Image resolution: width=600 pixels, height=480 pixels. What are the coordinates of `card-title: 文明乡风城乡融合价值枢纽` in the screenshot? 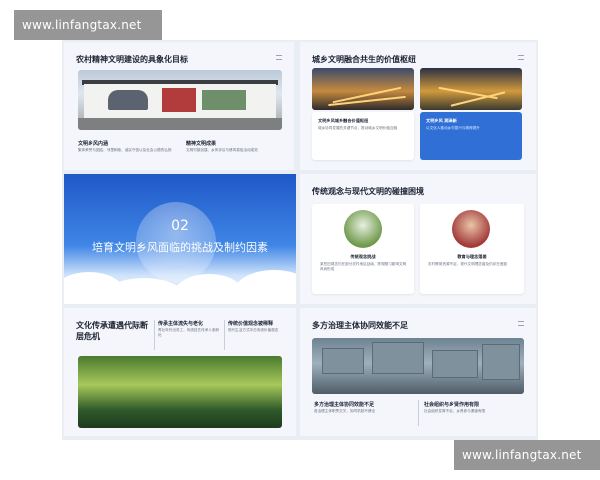 It's located at (343, 120).